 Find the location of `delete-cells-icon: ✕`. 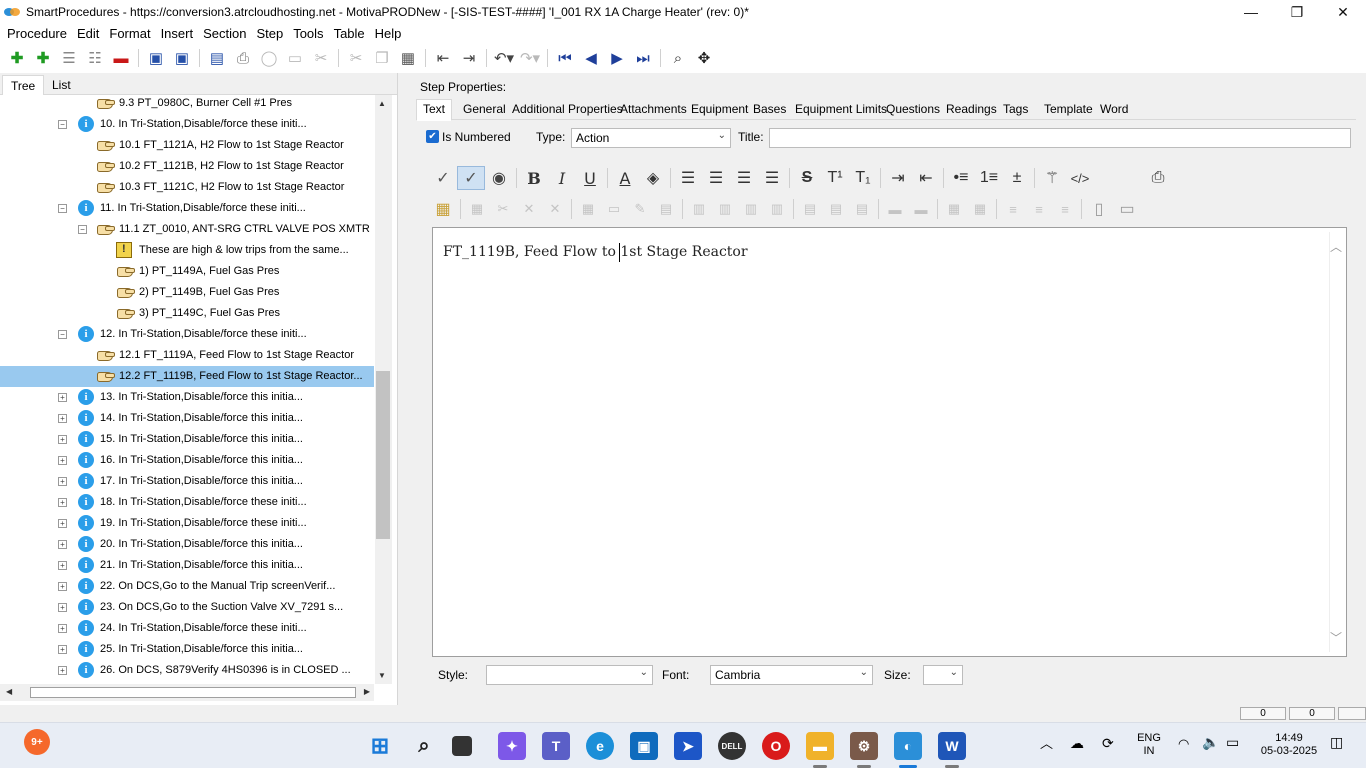

delete-cells-icon: ✕ is located at coordinates (529, 209).